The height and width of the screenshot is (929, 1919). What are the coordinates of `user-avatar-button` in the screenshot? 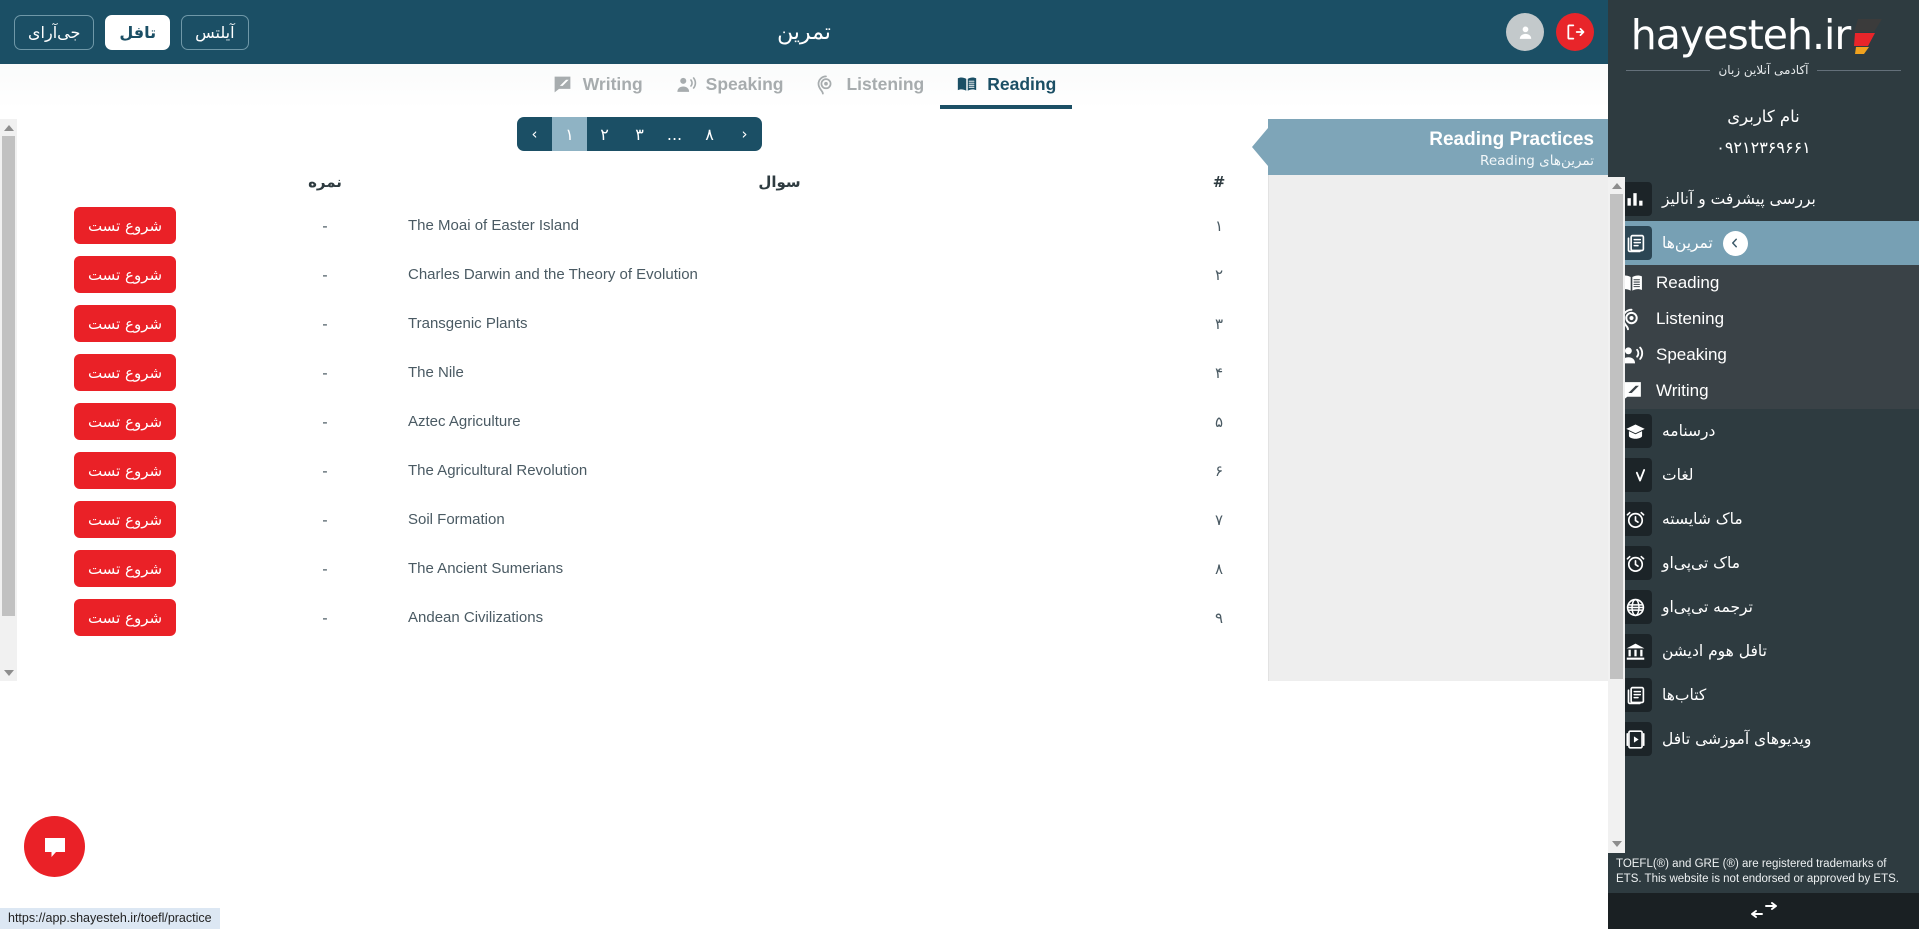 It's located at (1525, 32).